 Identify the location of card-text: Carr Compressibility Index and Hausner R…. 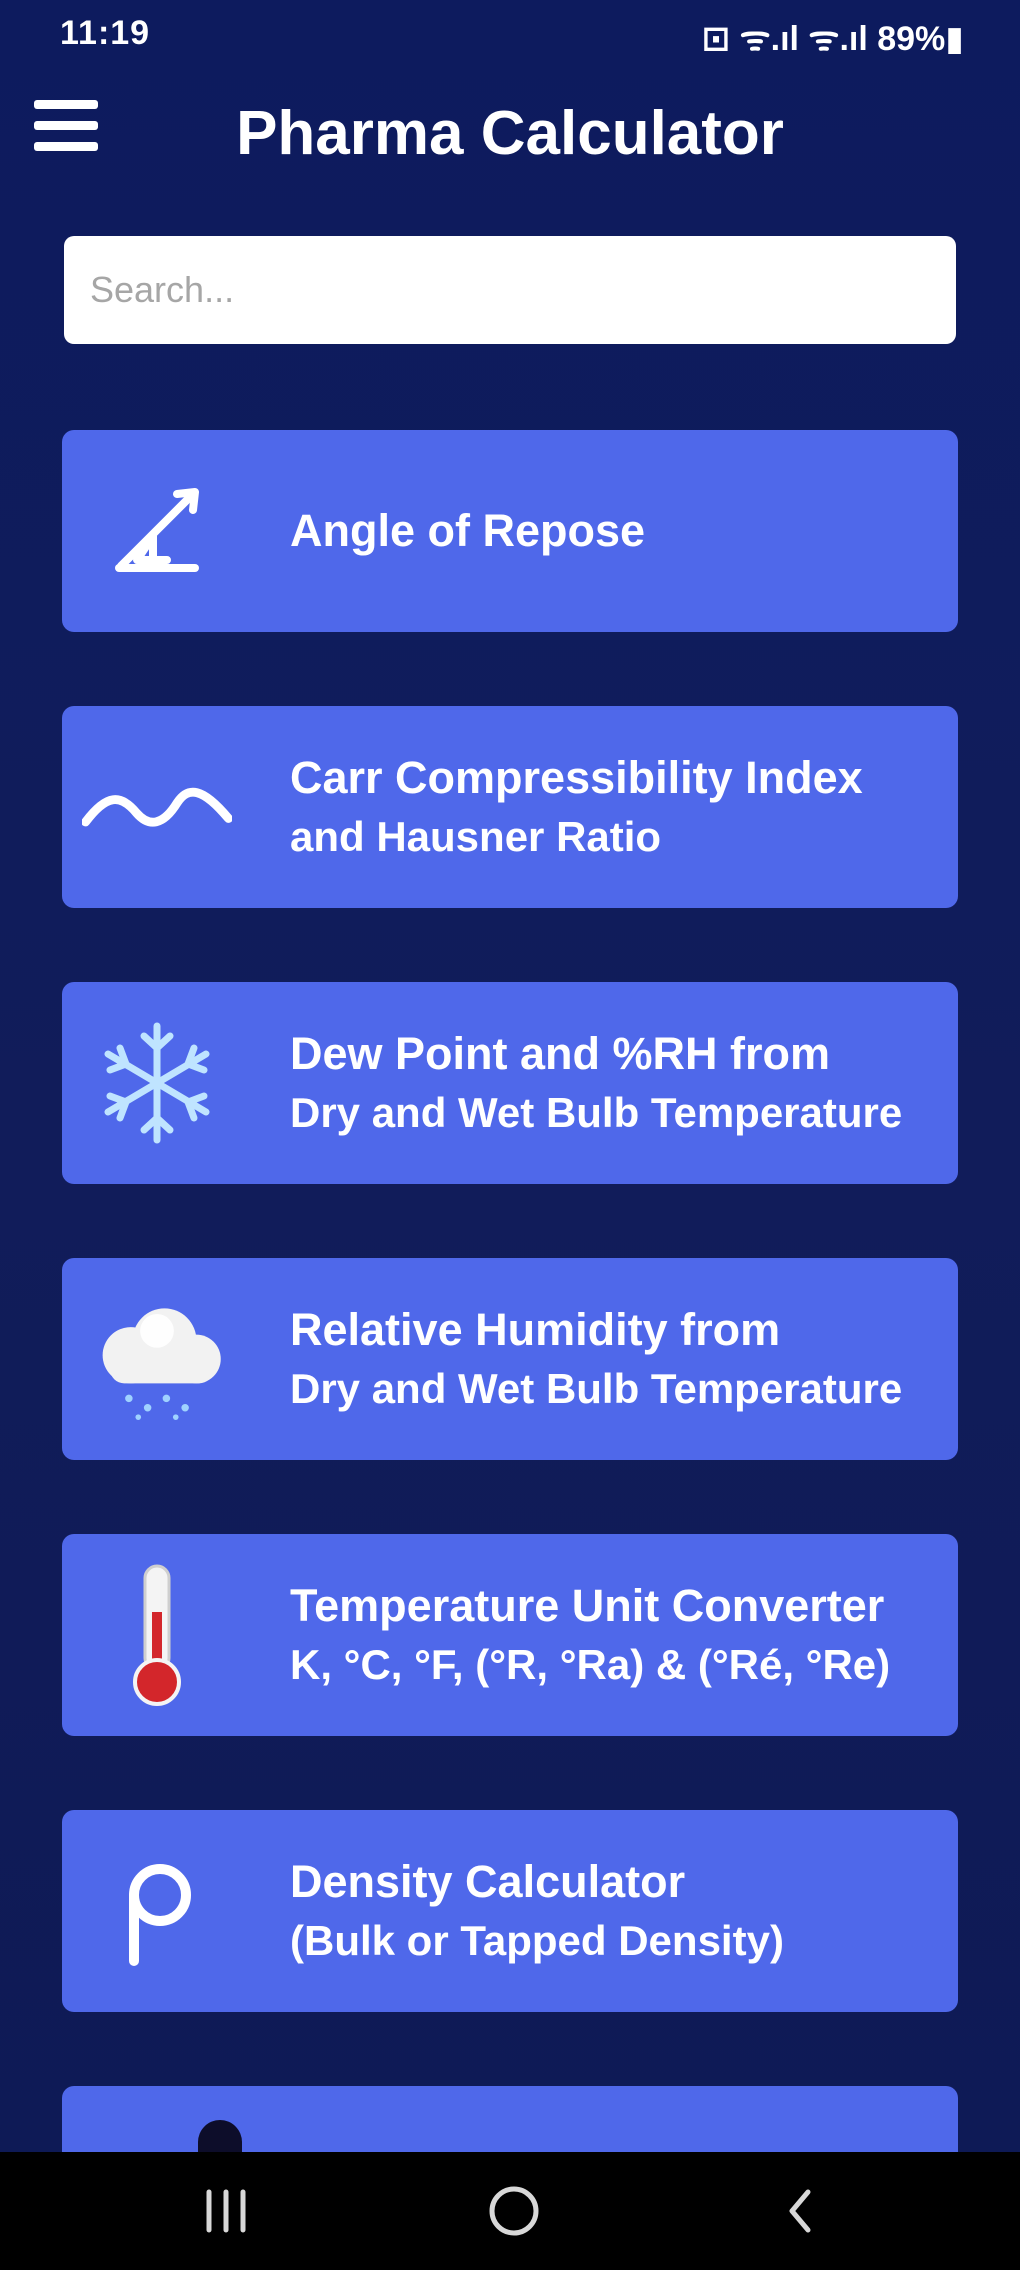
(614, 807).